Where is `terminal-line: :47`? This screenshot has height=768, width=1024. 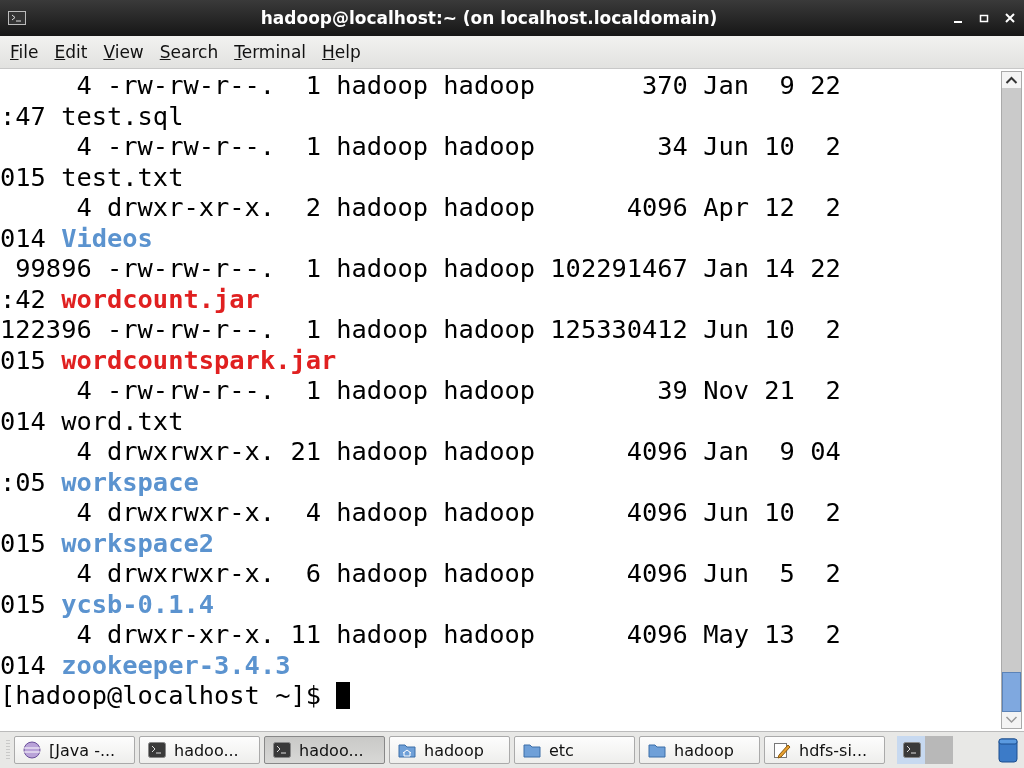
terminal-line: :47 is located at coordinates (23, 115).